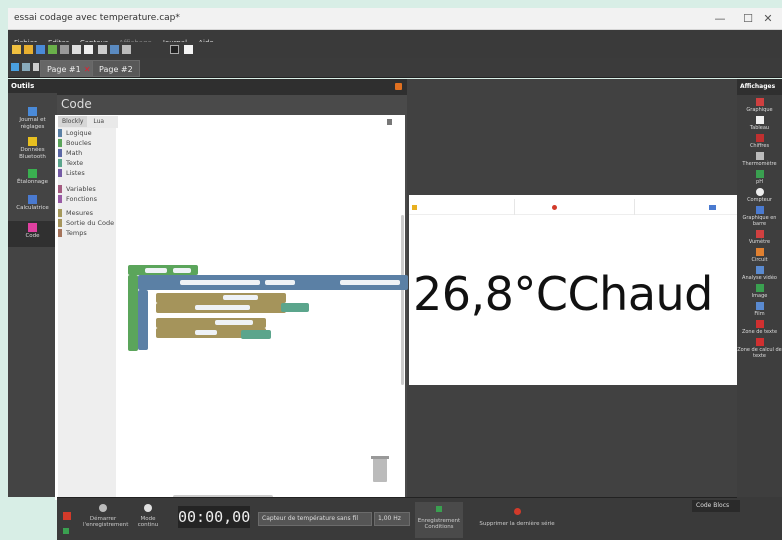  What do you see at coordinates (126, 49) in the screenshot?
I see `redo-icon` at bounding box center [126, 49].